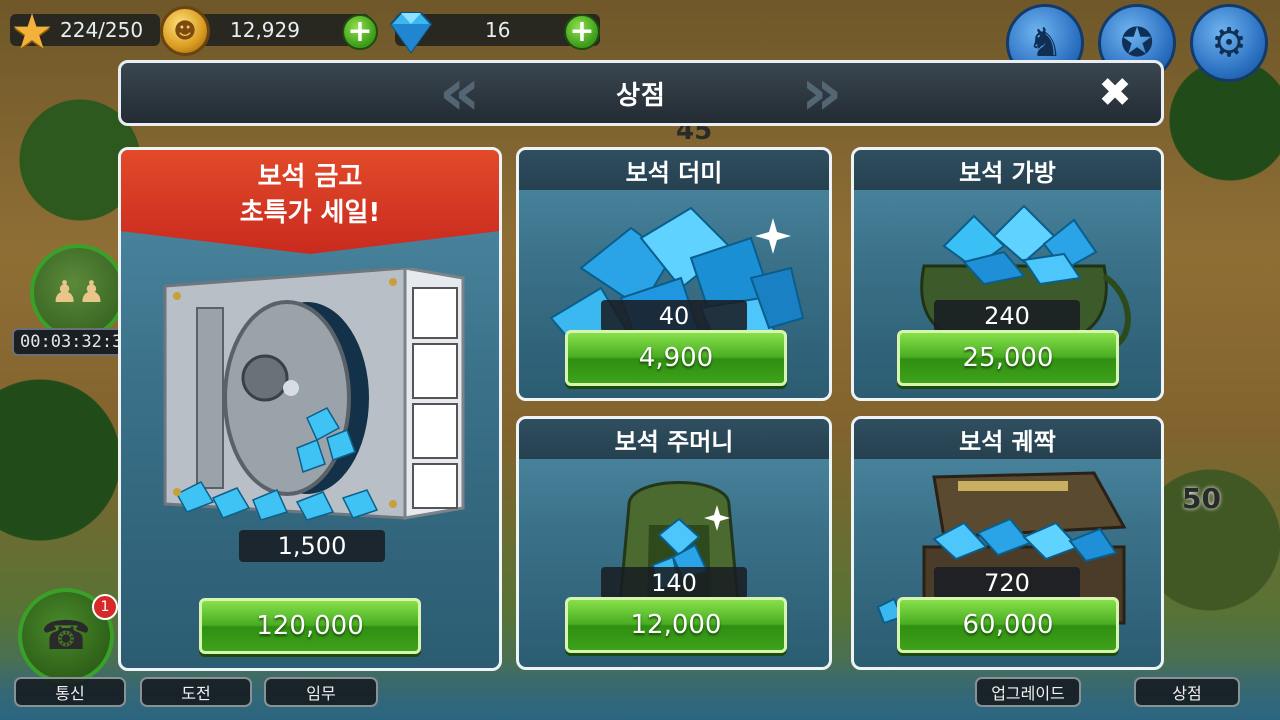 This screenshot has width=1280, height=720. I want to click on gem-pouch-card: 보석 주머니 140 12,000, so click(674, 543).